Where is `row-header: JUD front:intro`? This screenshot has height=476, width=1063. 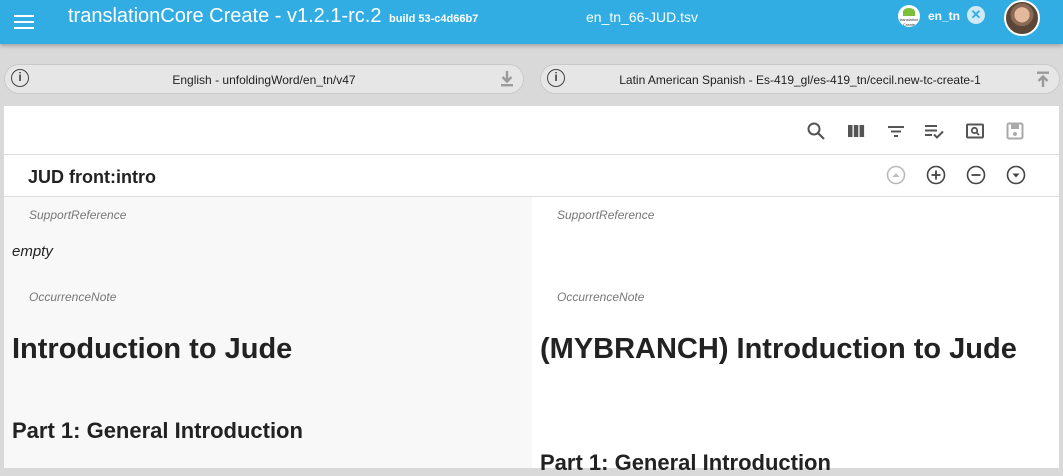 row-header: JUD front:intro is located at coordinates (531, 176).